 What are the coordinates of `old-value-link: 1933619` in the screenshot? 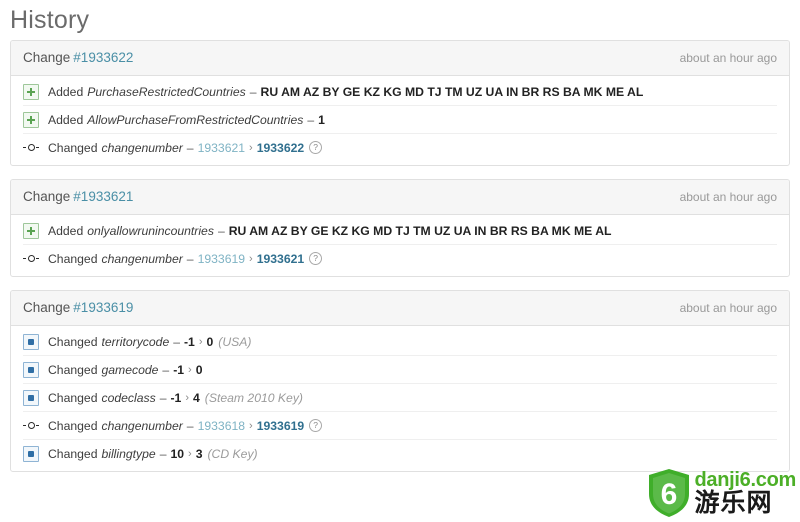 It's located at (221, 259).